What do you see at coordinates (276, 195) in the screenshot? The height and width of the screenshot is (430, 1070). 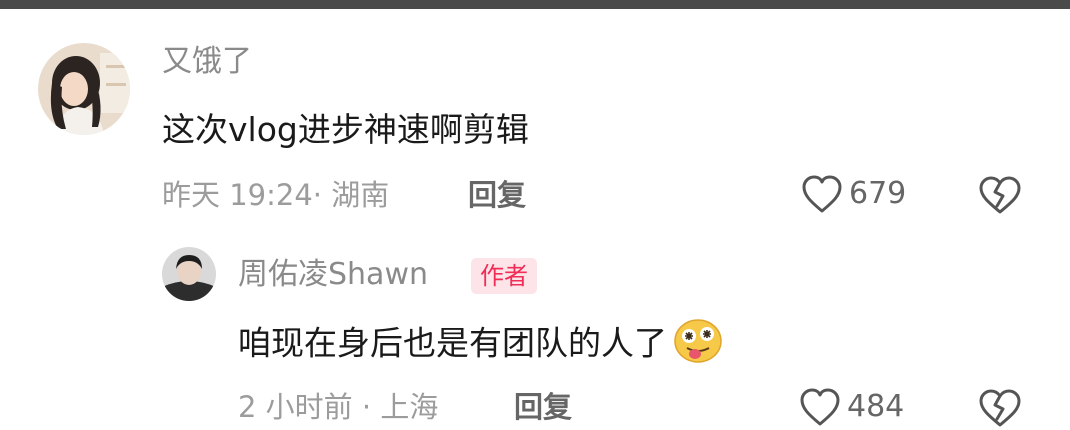 I see `comment-meta: 昨天 19:24· 湖南` at bounding box center [276, 195].